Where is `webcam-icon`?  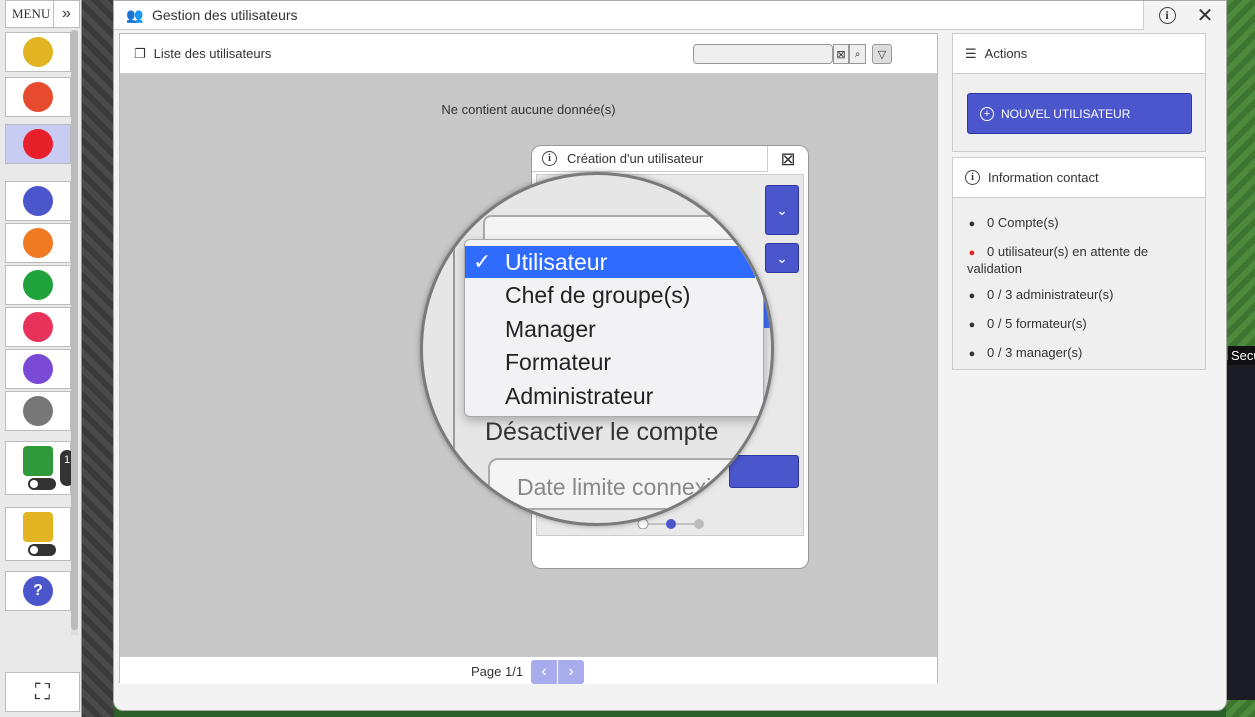 webcam-icon is located at coordinates (38, 327).